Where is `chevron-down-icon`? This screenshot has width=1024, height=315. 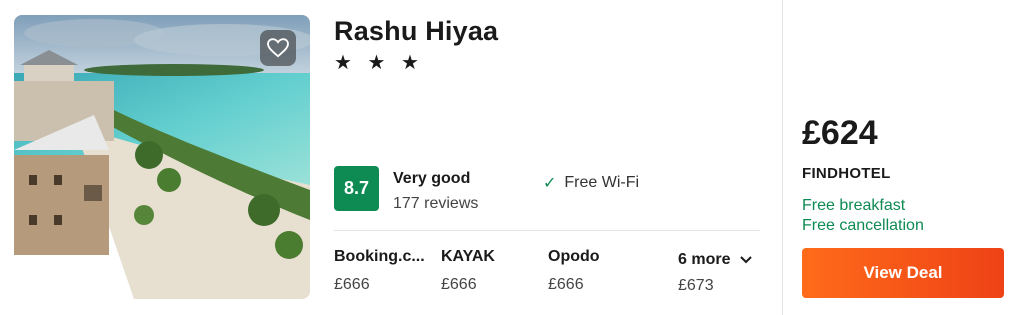
chevron-down-icon is located at coordinates (746, 260).